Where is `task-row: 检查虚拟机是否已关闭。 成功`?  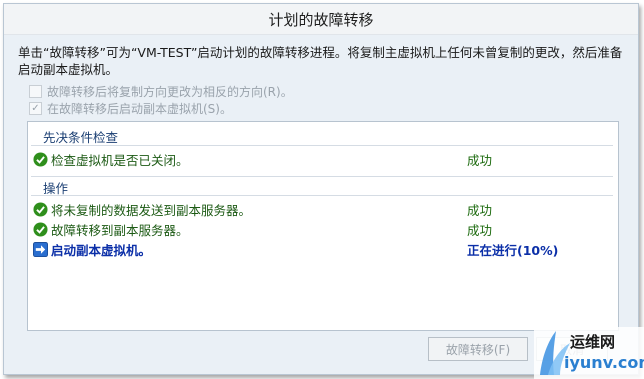 task-row: 检查虚拟机是否已关闭。 成功 is located at coordinates (320, 159).